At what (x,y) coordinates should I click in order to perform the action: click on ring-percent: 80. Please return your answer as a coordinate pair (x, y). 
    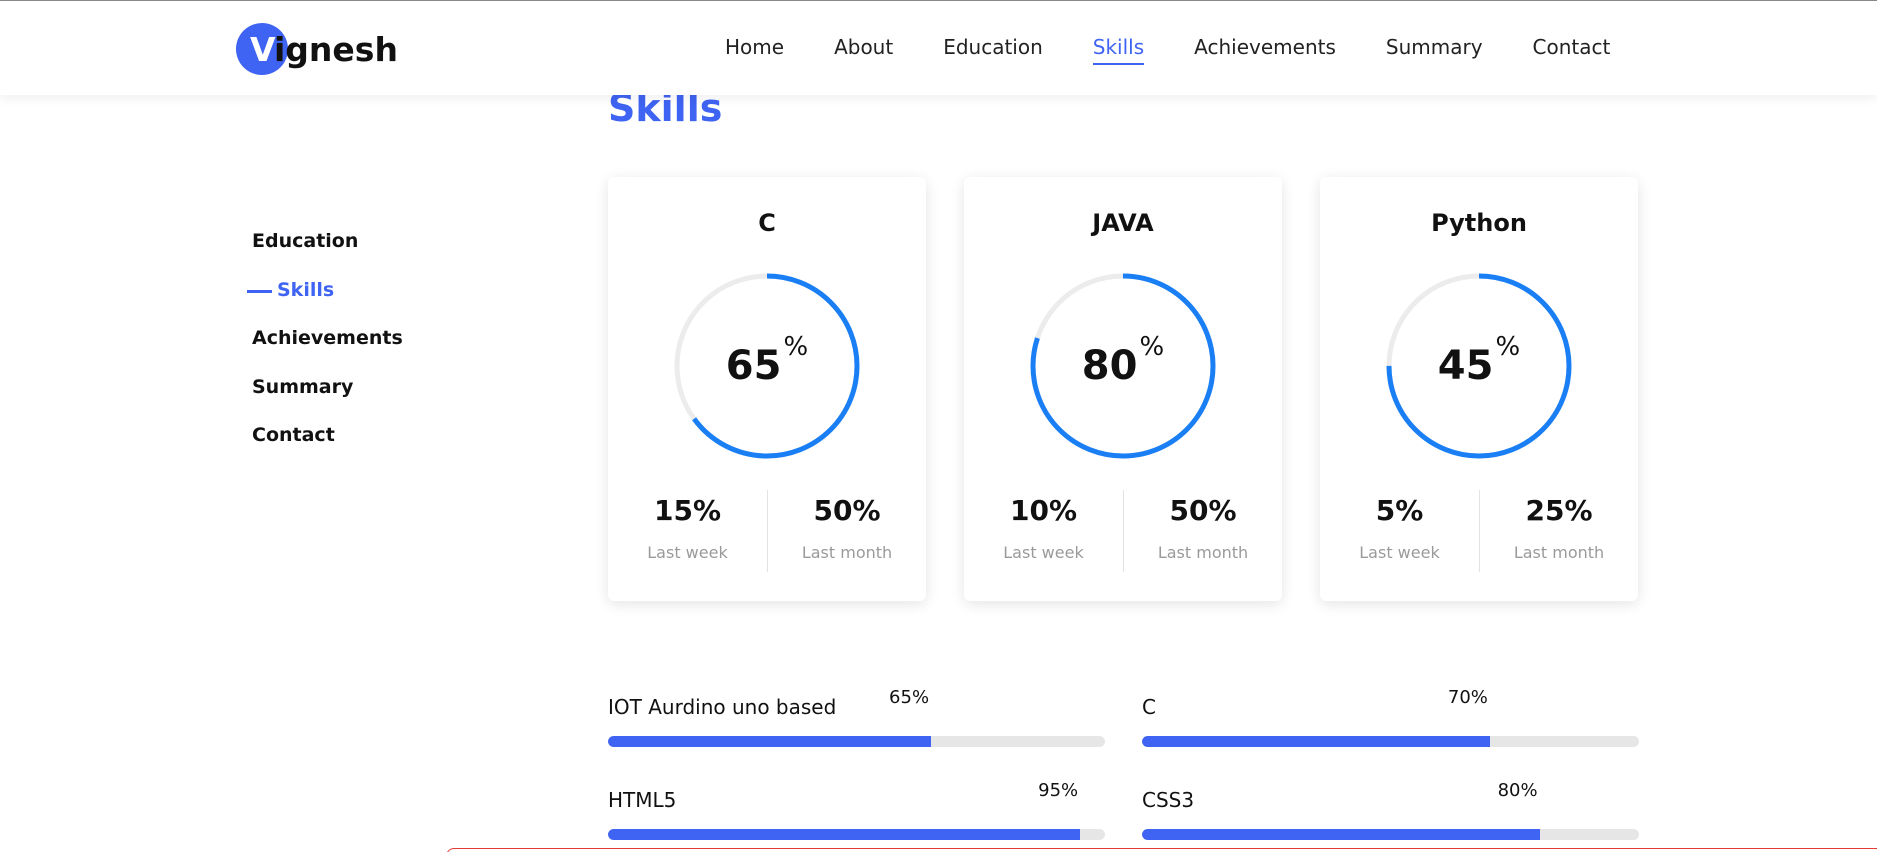
    Looking at the image, I should click on (1109, 366).